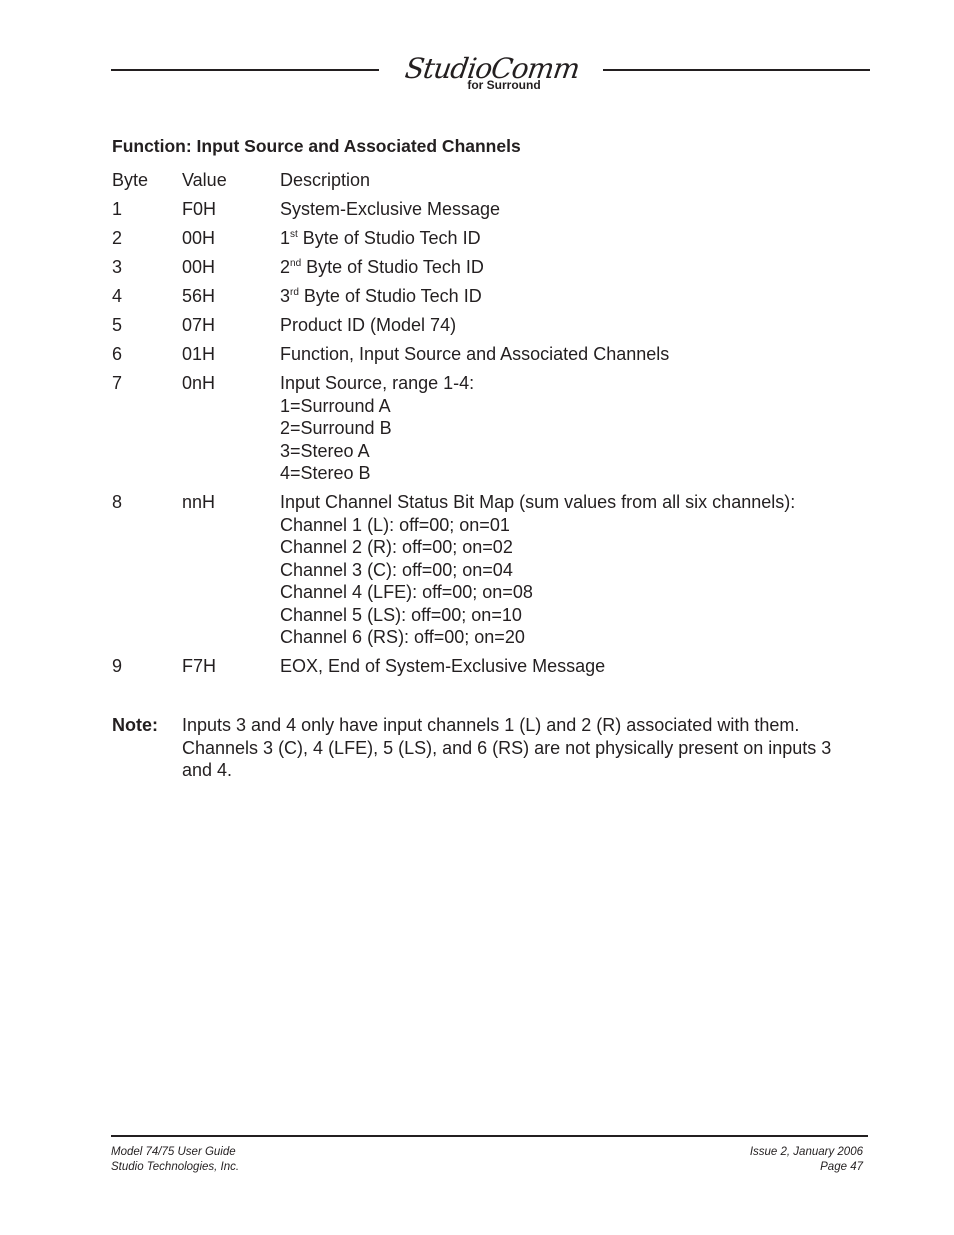  I want to click on description-line: Channel 6 (RS): off=00; on=20, so click(402, 637).